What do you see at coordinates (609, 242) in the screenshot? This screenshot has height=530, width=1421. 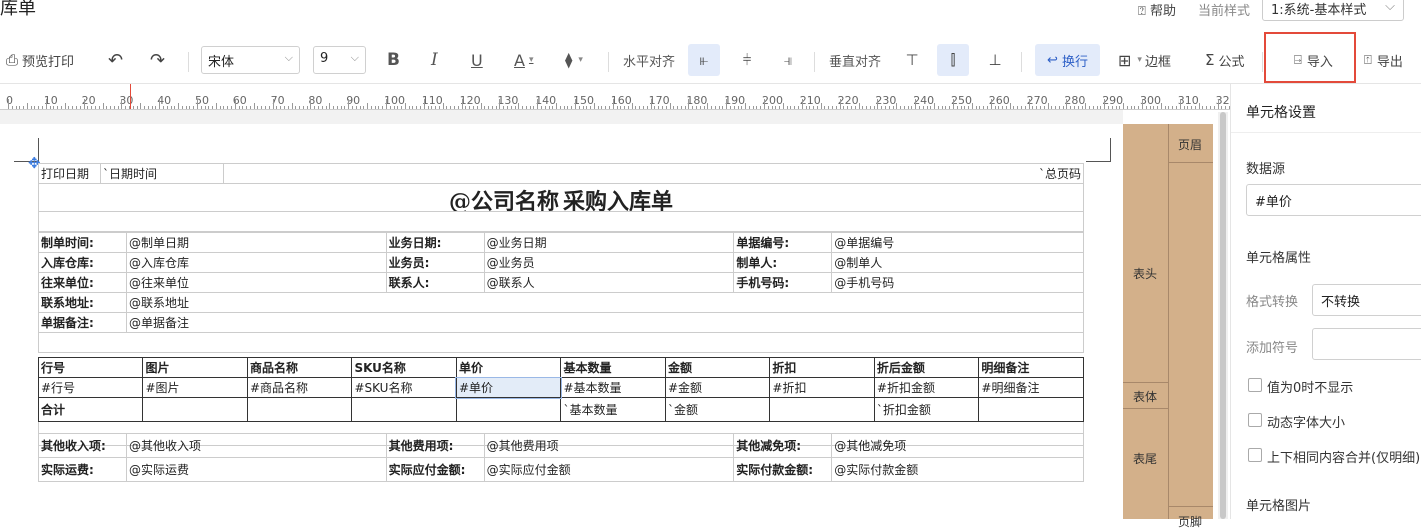 I see `info-field: @业务日期` at bounding box center [609, 242].